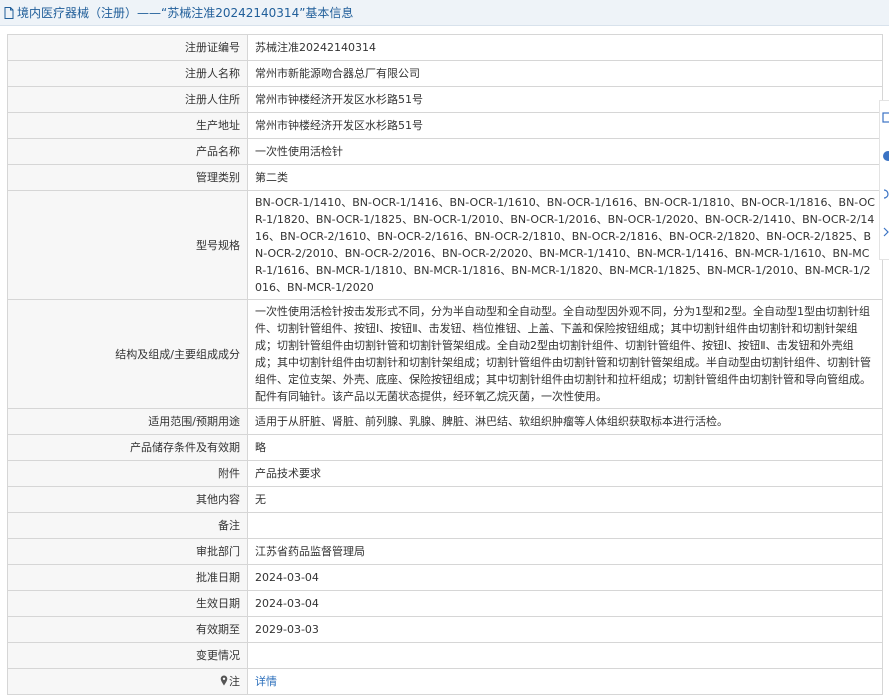 This screenshot has height=695, width=889. I want to click on note-row: 注 详情, so click(445, 681).